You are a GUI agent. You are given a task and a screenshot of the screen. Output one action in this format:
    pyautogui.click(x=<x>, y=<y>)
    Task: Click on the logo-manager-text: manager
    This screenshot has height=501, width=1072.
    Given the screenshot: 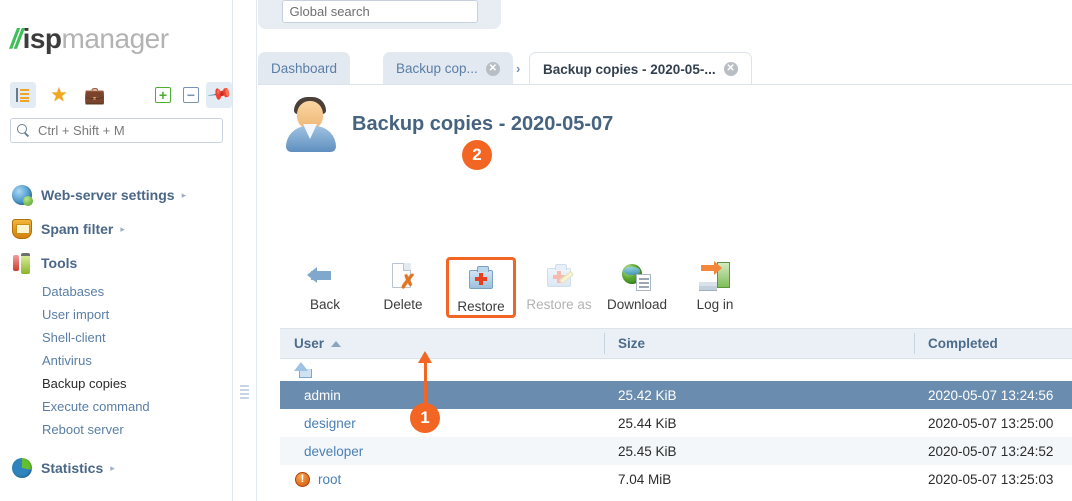 What is the action you would take?
    pyautogui.click(x=115, y=38)
    